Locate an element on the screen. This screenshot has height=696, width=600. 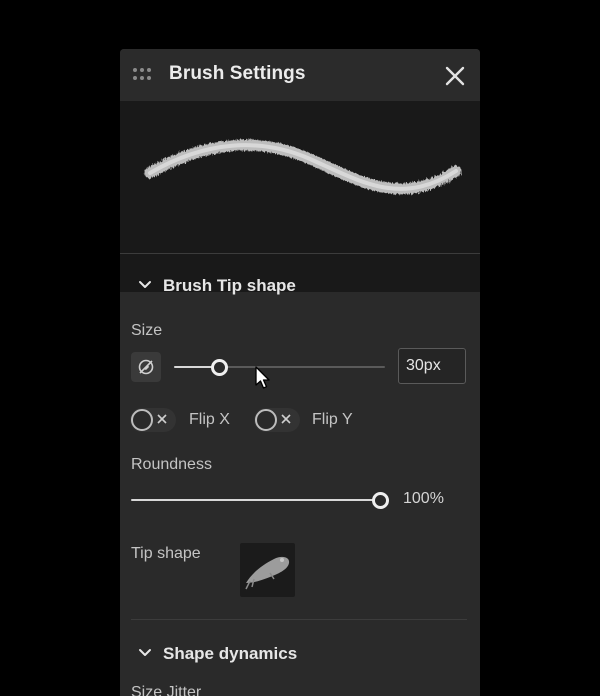
size-slider-thumb is located at coordinates (219, 367).